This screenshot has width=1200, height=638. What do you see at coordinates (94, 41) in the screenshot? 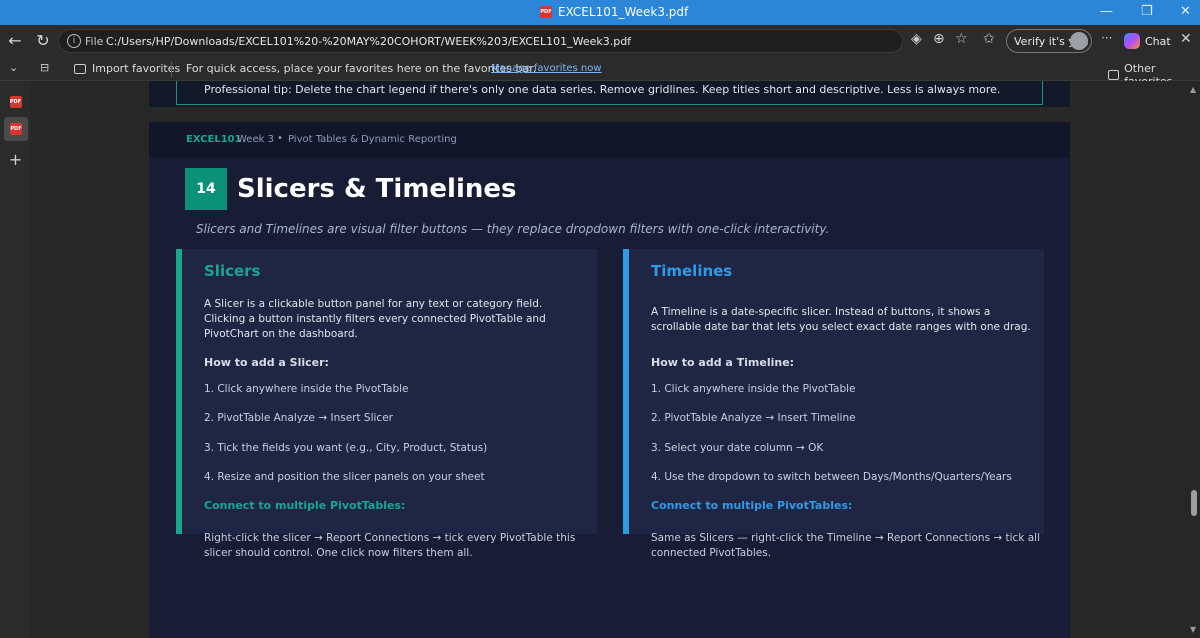
I see `url-scheme-label: File` at bounding box center [94, 41].